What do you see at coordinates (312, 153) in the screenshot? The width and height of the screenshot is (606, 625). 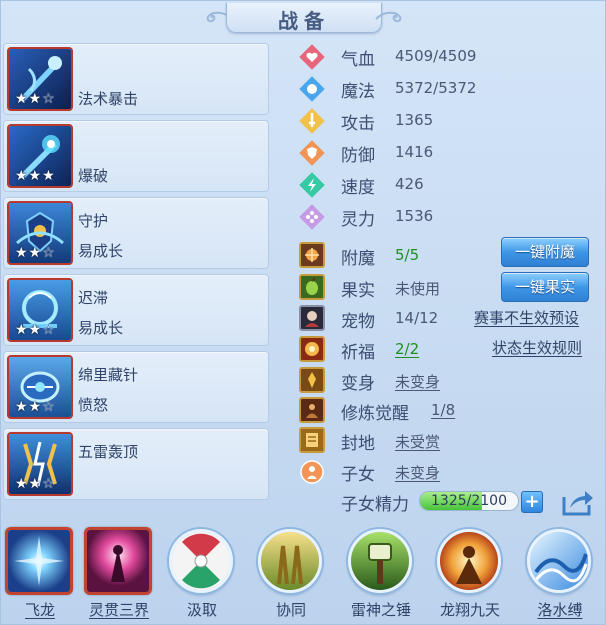 I see `shield-icon` at bounding box center [312, 153].